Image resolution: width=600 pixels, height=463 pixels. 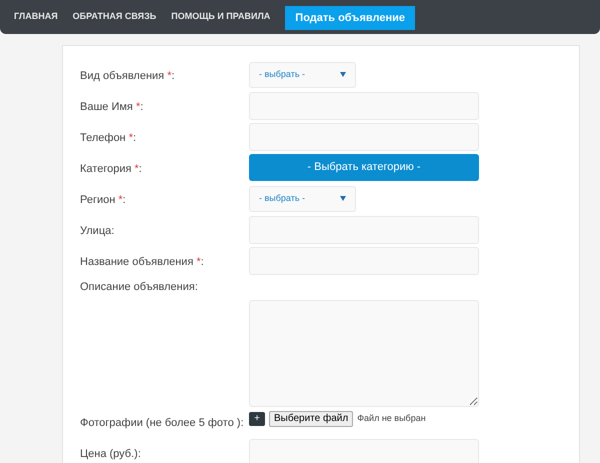 What do you see at coordinates (142, 262) in the screenshot?
I see `field-label: Название объявления *:` at bounding box center [142, 262].